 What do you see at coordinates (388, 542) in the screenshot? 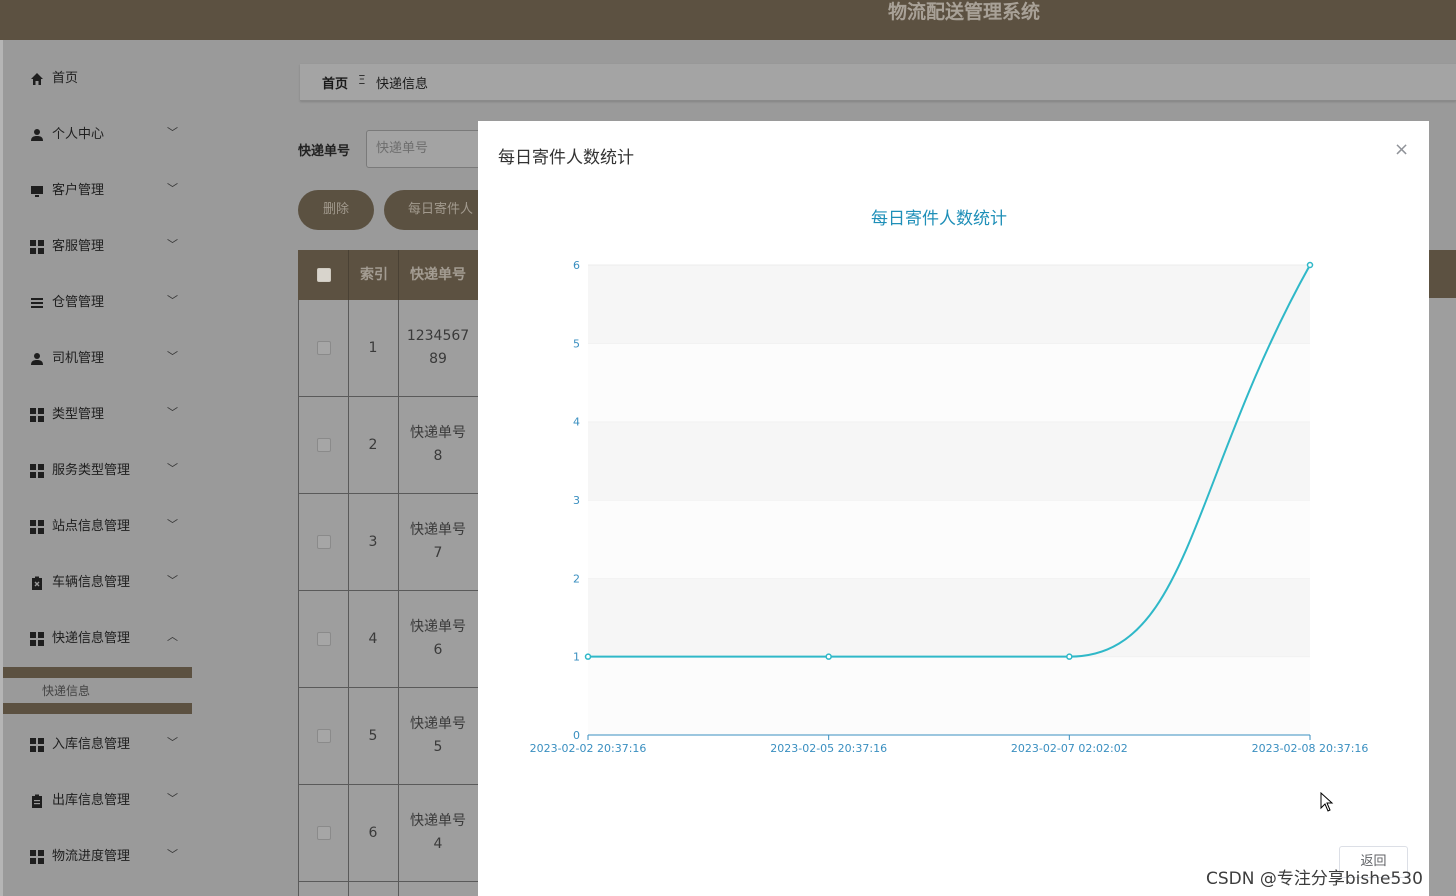
I see `table-row: 3 快递单号 7` at bounding box center [388, 542].